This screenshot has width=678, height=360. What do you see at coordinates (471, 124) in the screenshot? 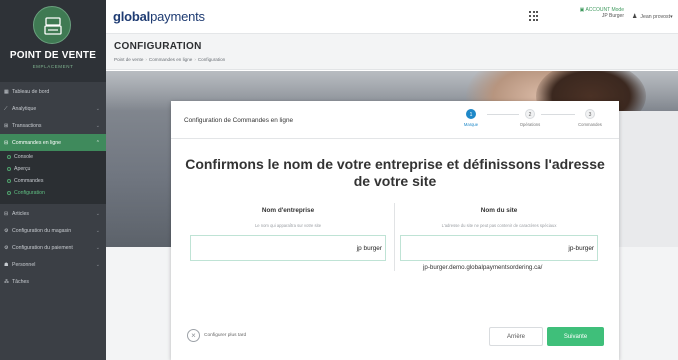
I see `step-label: Marque` at bounding box center [471, 124].